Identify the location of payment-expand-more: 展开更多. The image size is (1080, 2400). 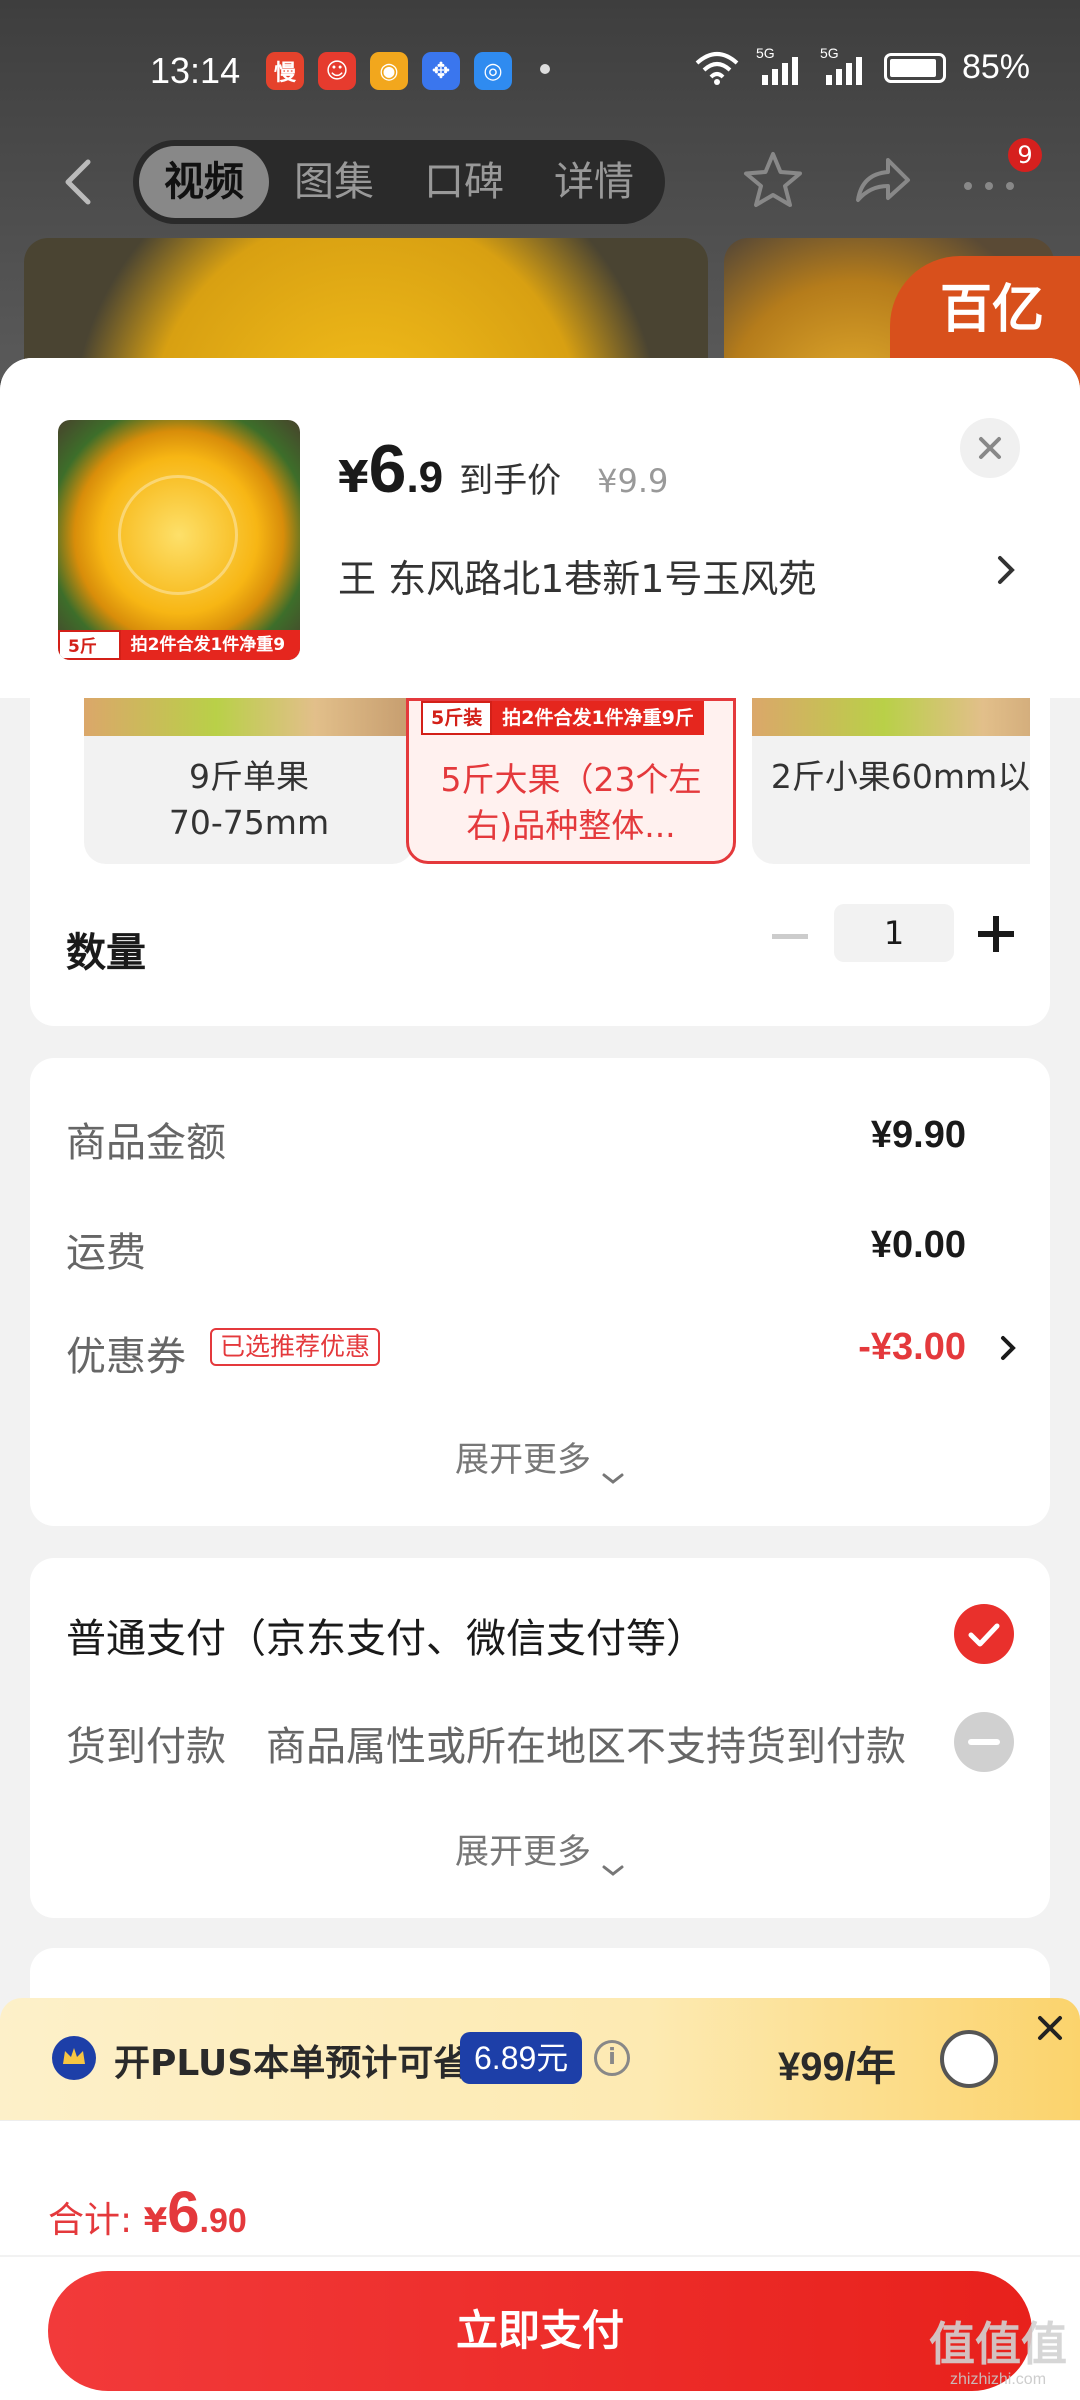
(540, 1850).